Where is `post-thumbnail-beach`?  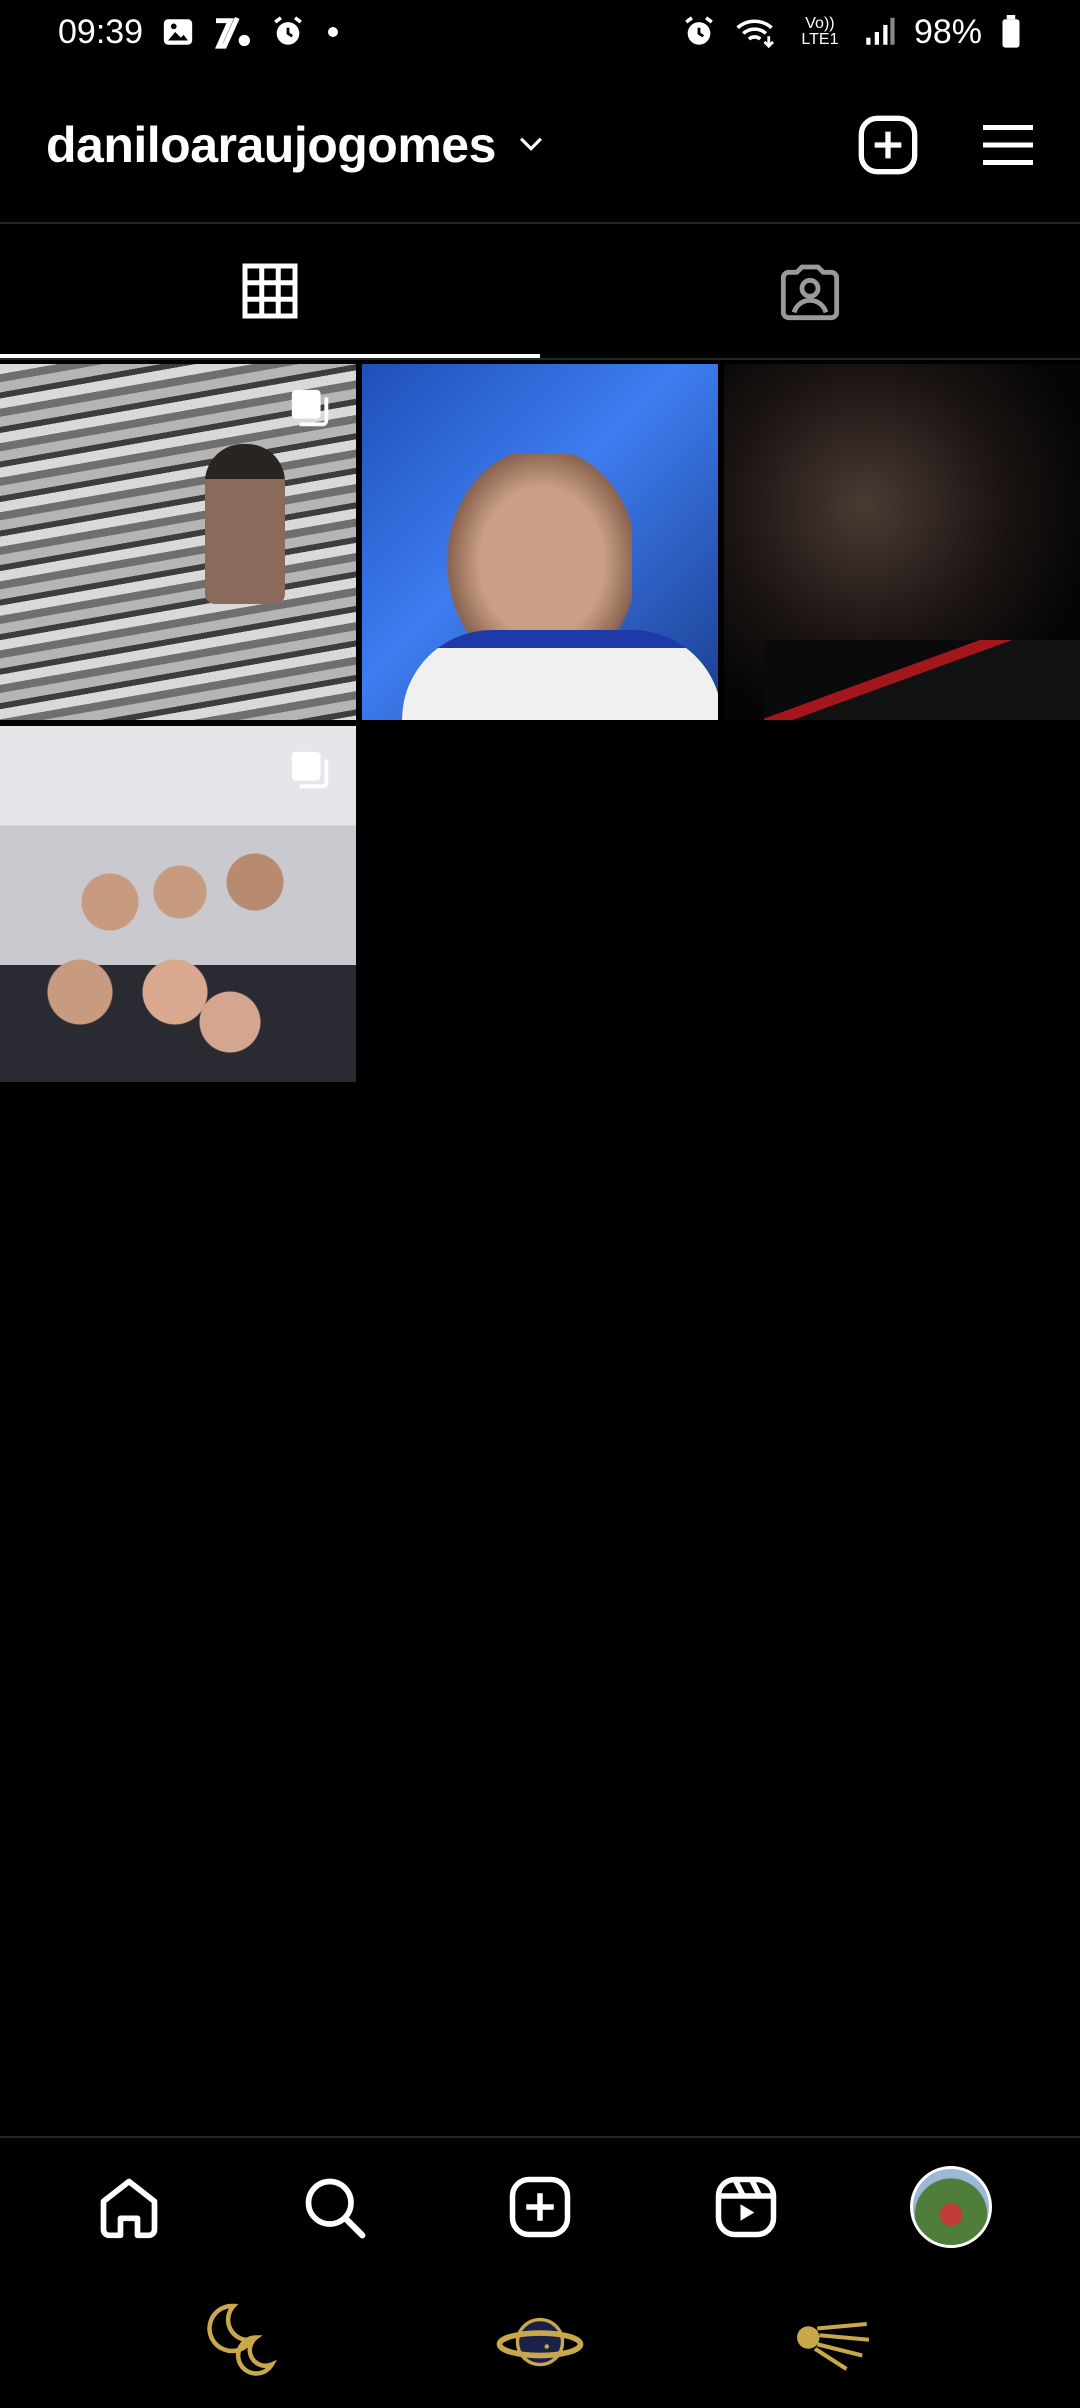
post-thumbnail-beach is located at coordinates (178, 542).